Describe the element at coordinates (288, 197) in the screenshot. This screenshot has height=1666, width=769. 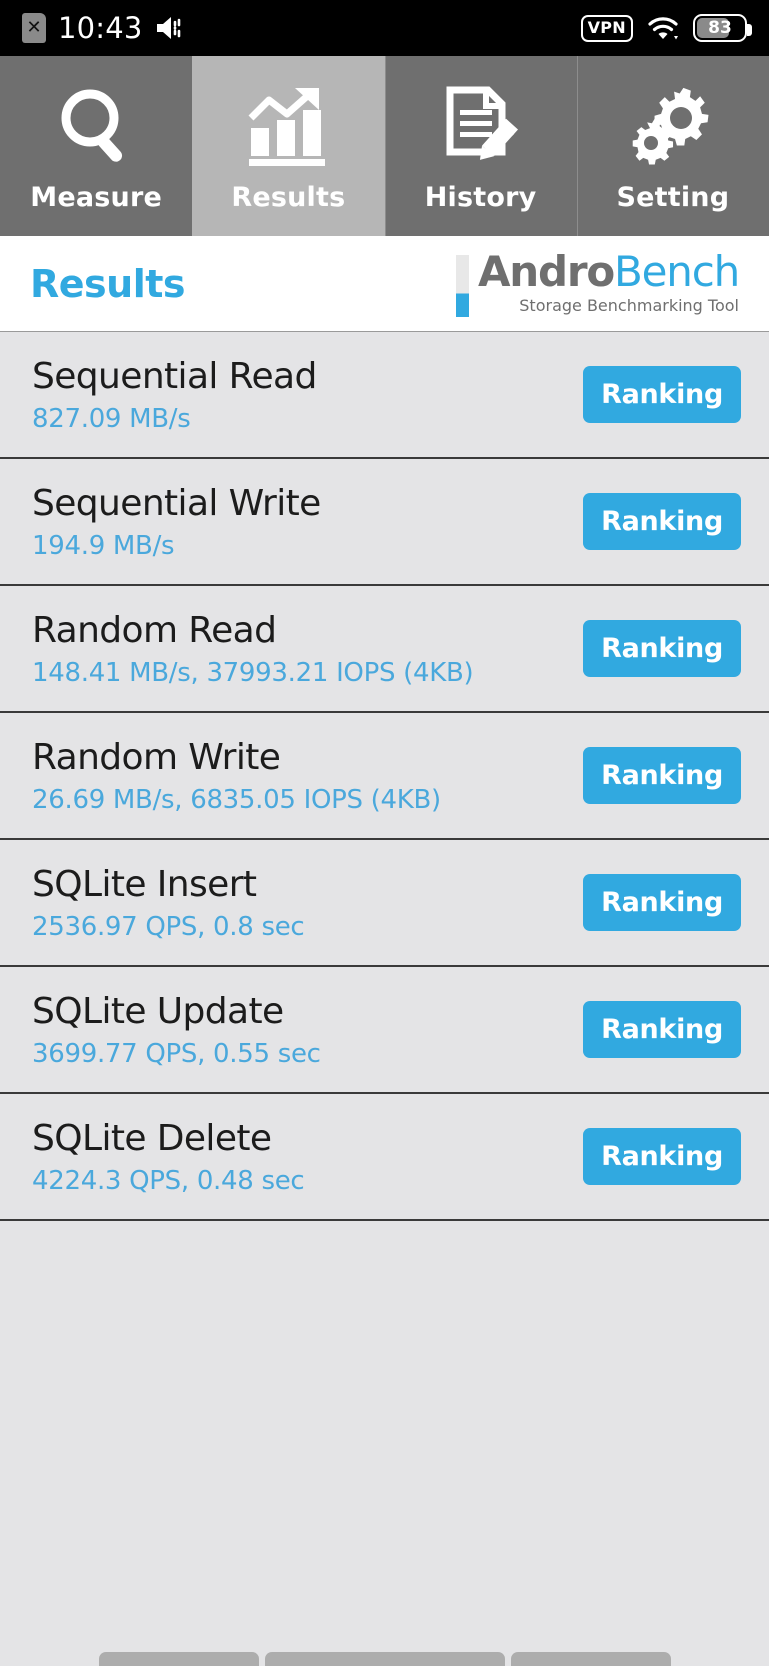
I see `tab-results-label: Results` at that location.